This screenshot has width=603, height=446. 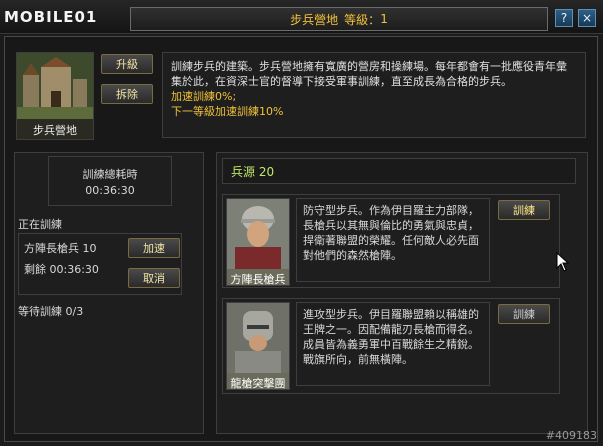 What do you see at coordinates (60, 248) in the screenshot?
I see `current-unit: 方陣長槍兵 10` at bounding box center [60, 248].